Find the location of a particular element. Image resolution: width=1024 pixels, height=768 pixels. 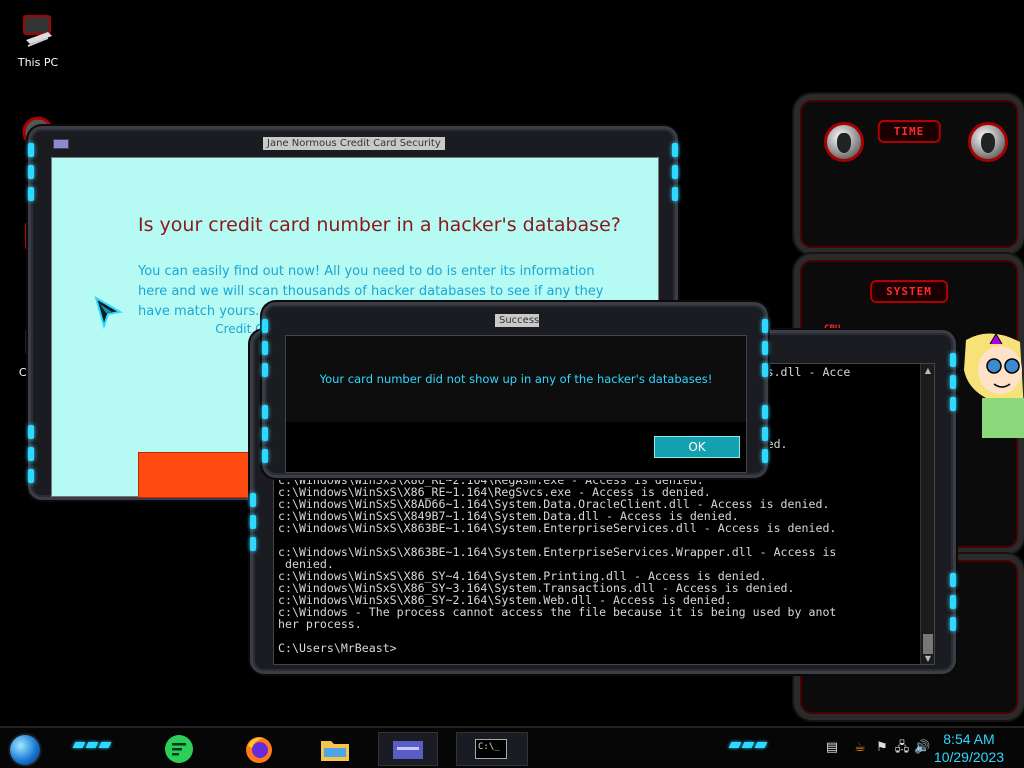

firefox-icon is located at coordinates (259, 750).